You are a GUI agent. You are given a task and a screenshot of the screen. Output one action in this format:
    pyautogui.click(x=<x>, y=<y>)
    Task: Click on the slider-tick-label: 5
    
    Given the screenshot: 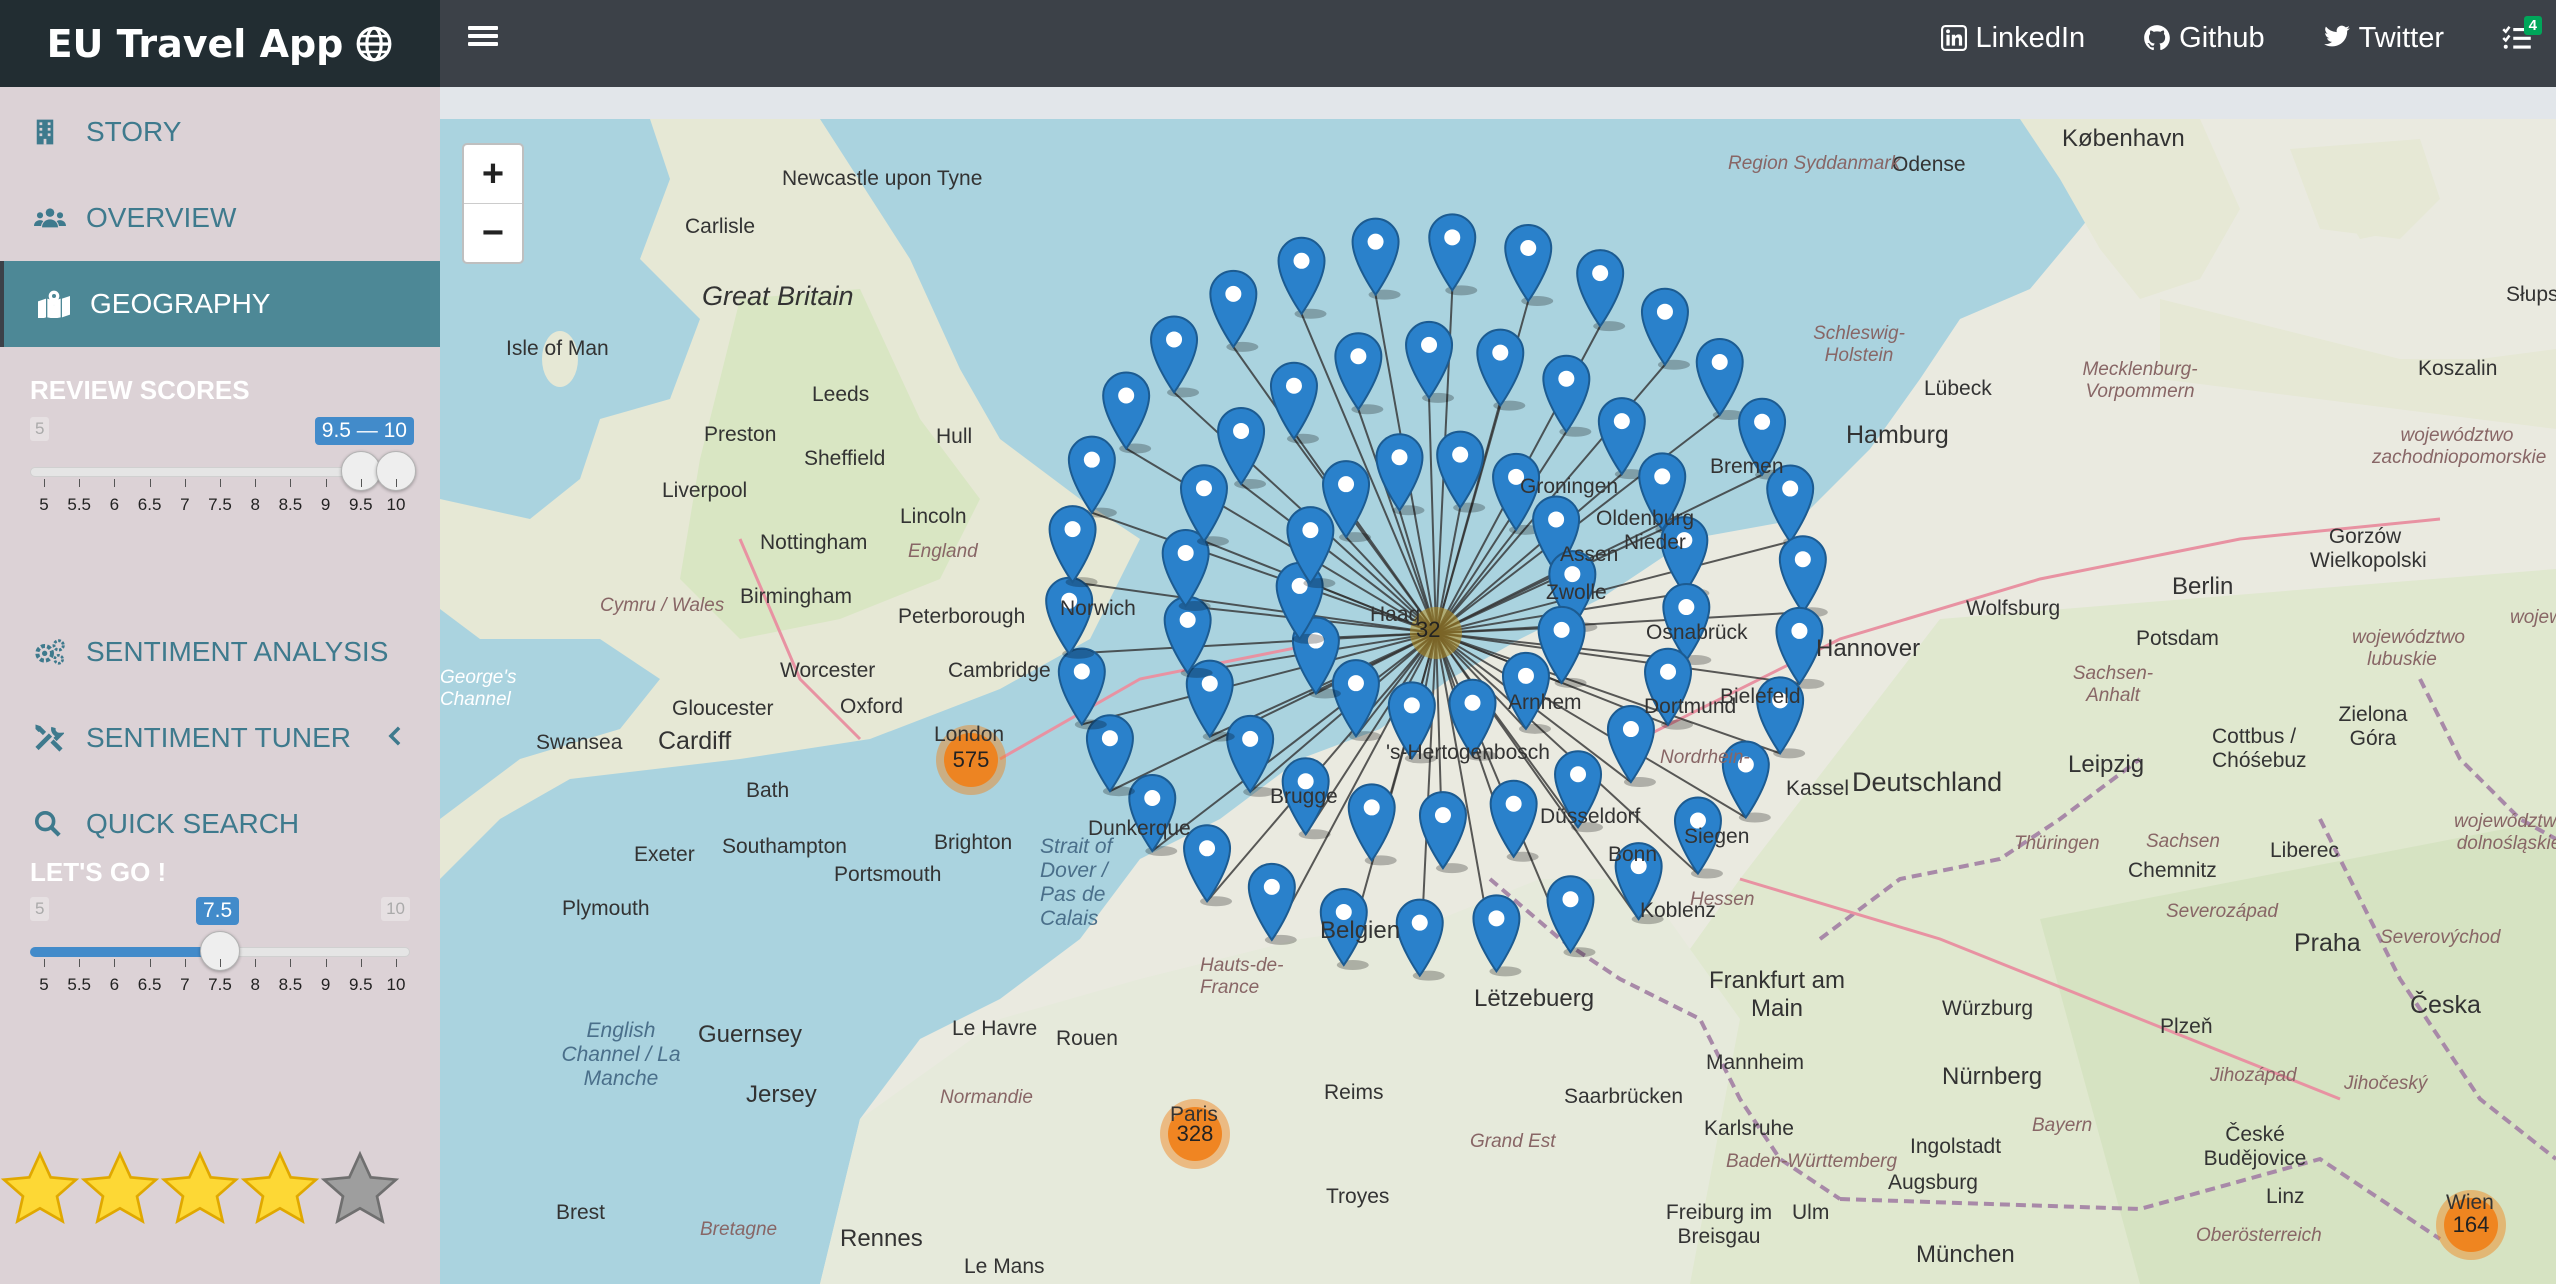 What is the action you would take?
    pyautogui.click(x=44, y=504)
    